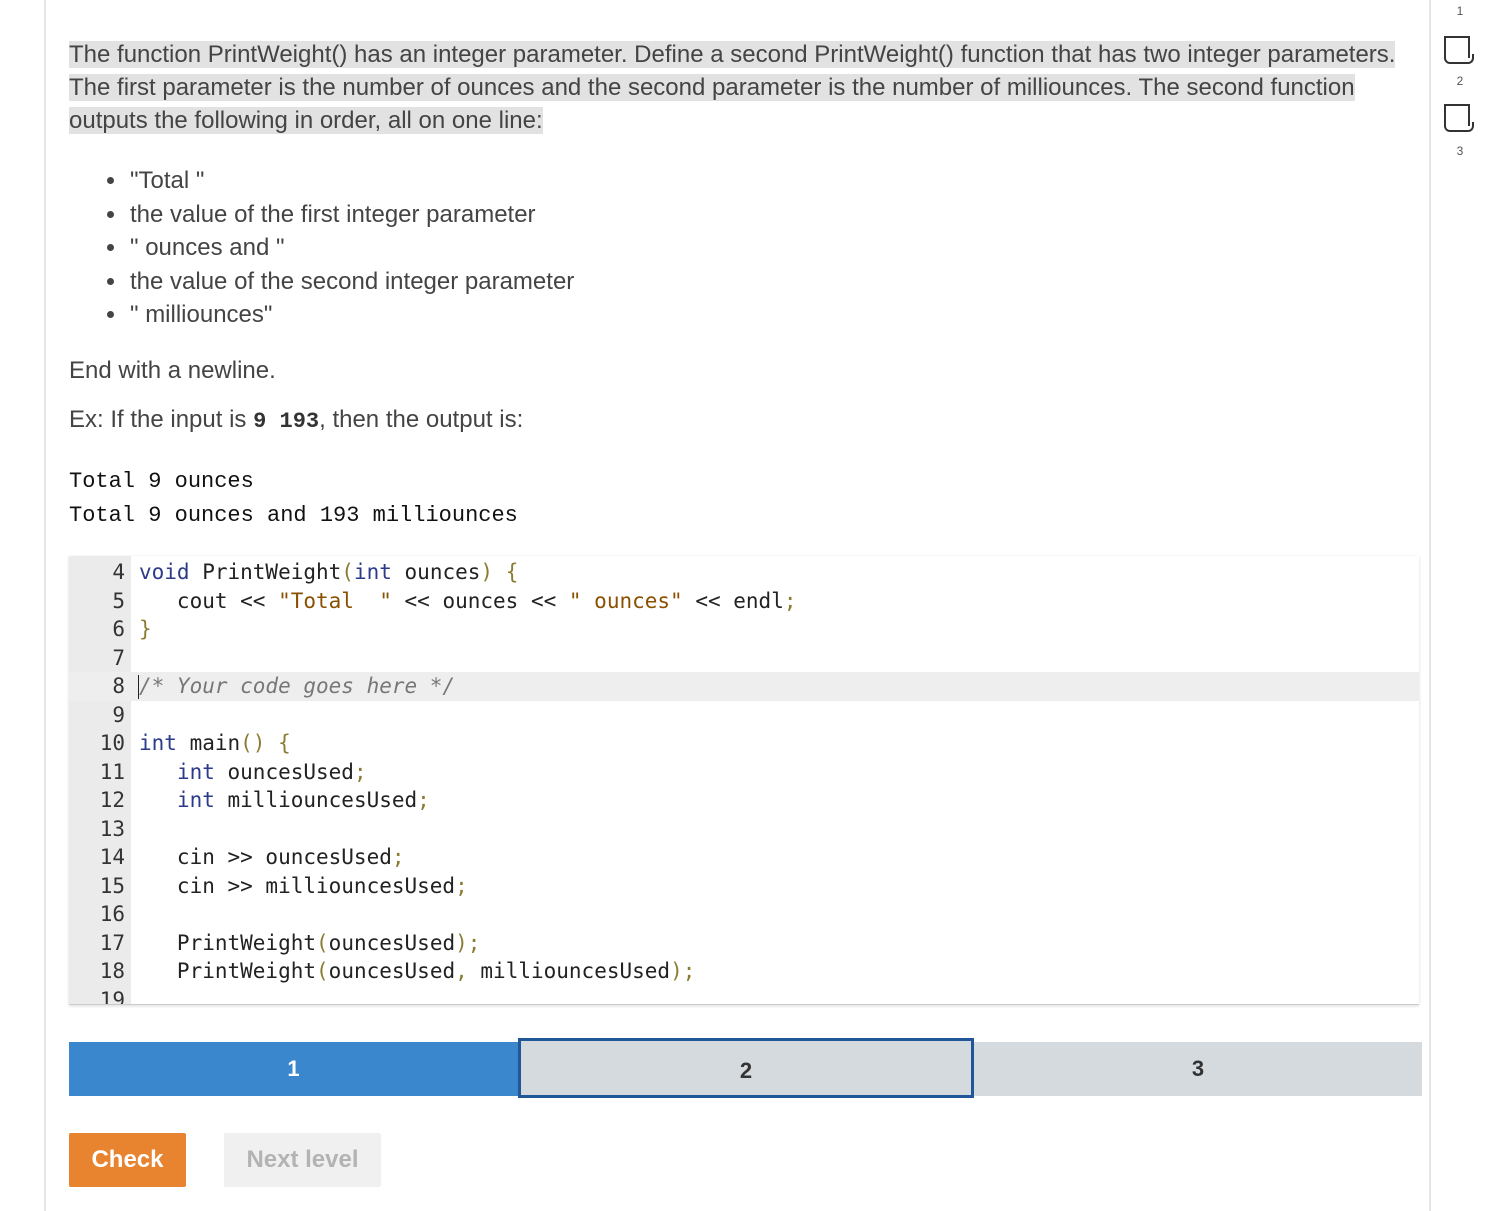  Describe the element at coordinates (744, 572) in the screenshot. I see `code-line: 4 void PrintWeight(int ounces) {` at that location.